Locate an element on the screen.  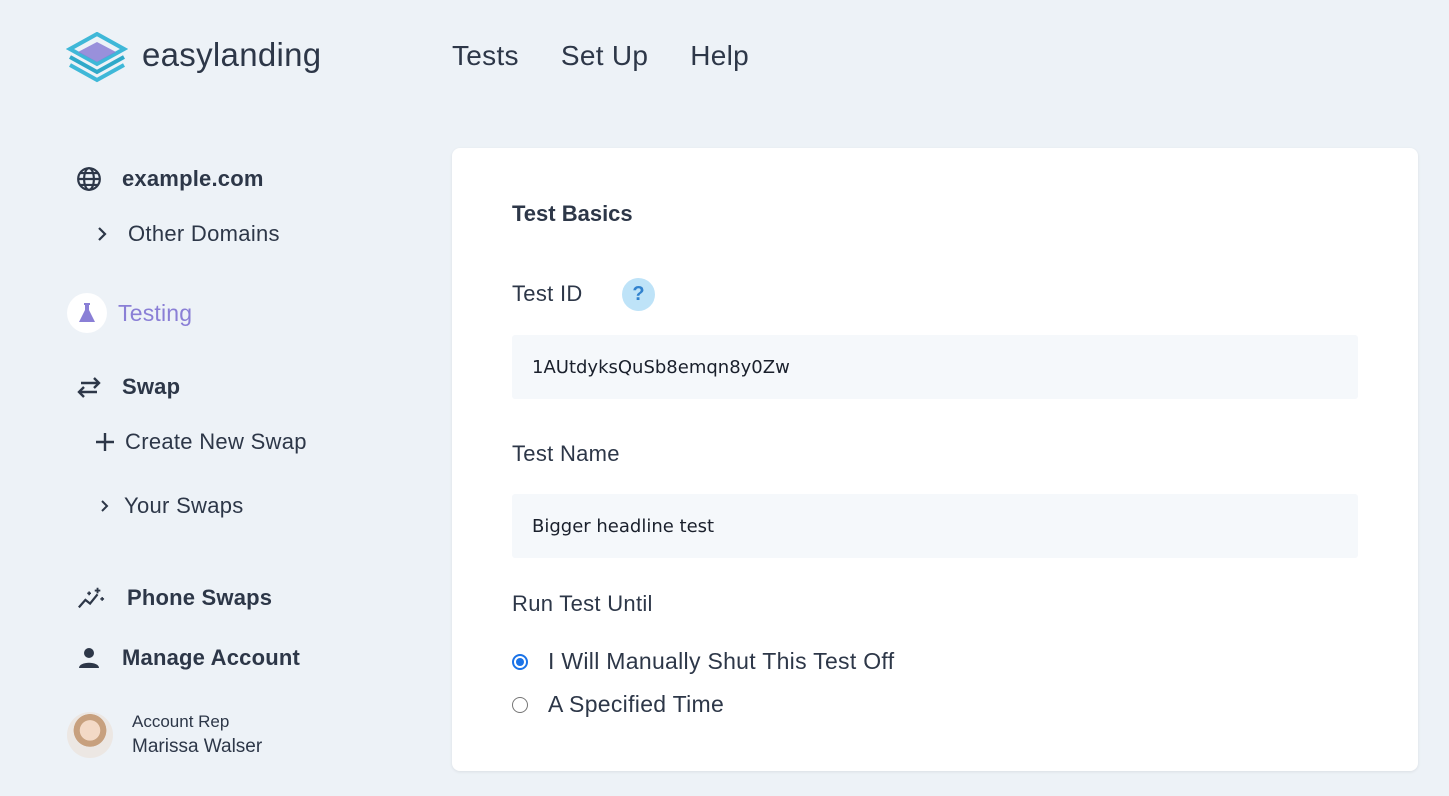
sparkle-chart-icon is located at coordinates (91, 598).